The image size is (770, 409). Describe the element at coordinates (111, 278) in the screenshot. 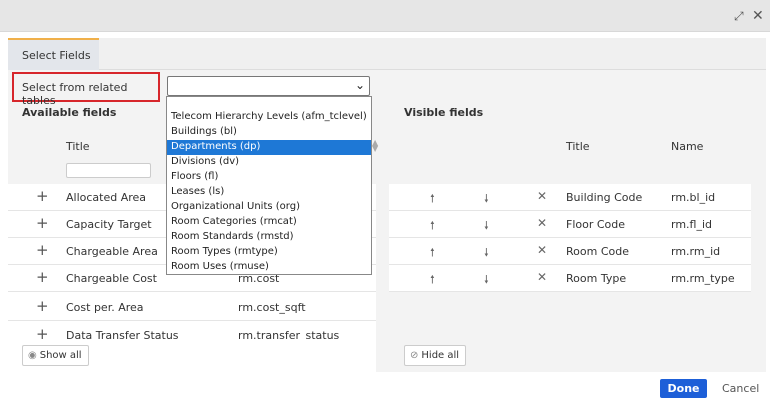

I see `field-title: Chargeable Cost` at that location.